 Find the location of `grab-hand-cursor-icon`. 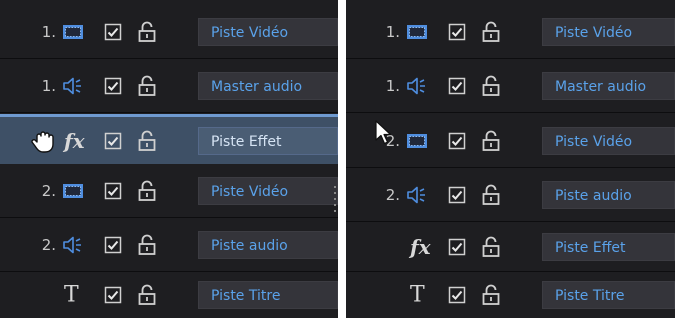

grab-hand-cursor-icon is located at coordinates (42, 141).